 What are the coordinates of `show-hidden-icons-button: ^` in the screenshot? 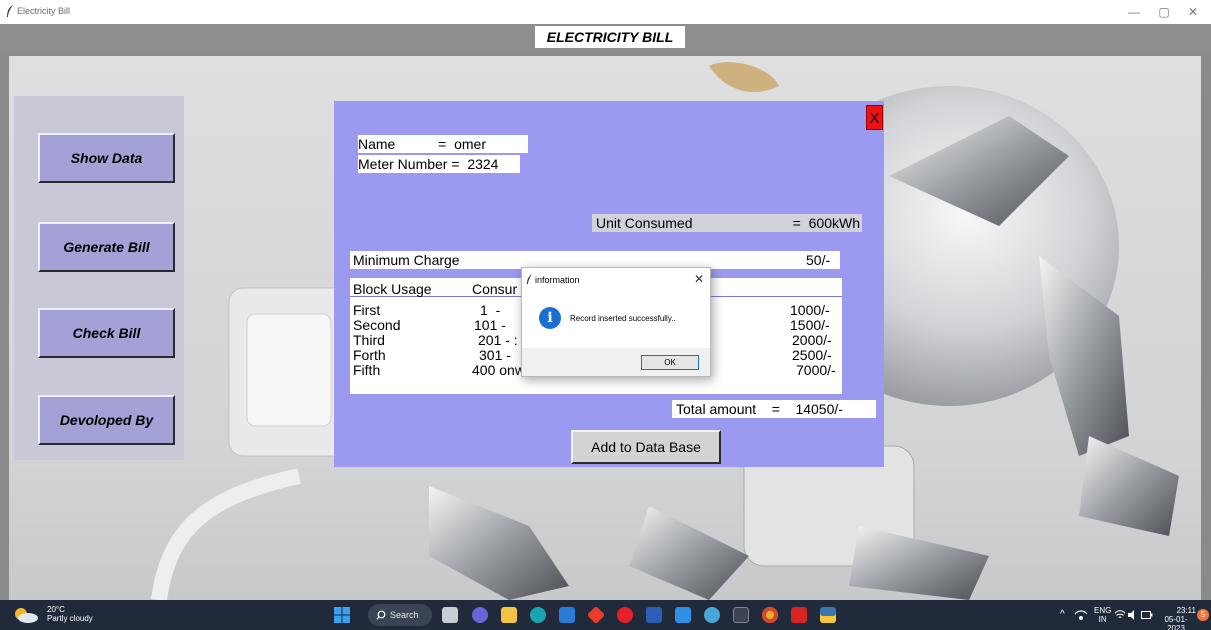 It's located at (1062, 615).